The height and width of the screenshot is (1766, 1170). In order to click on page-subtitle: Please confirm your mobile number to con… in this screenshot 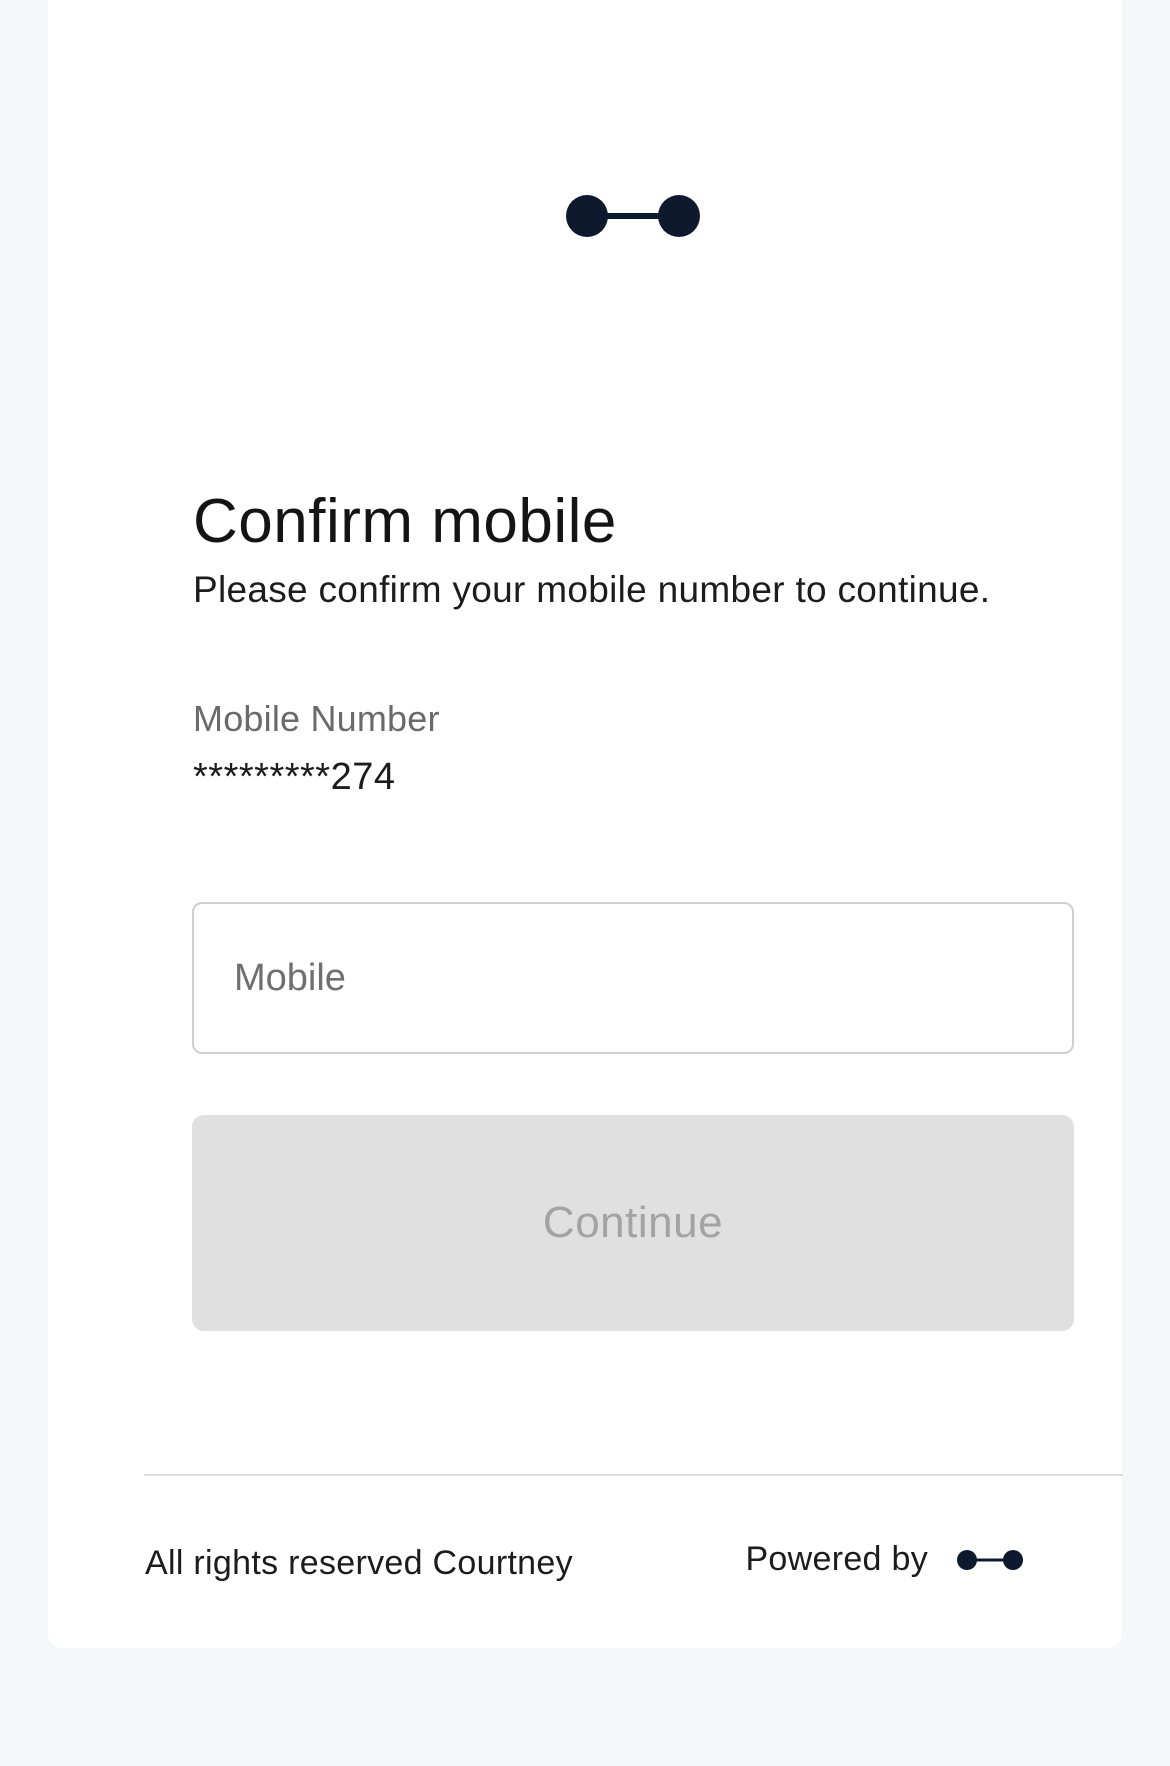, I will do `click(592, 589)`.